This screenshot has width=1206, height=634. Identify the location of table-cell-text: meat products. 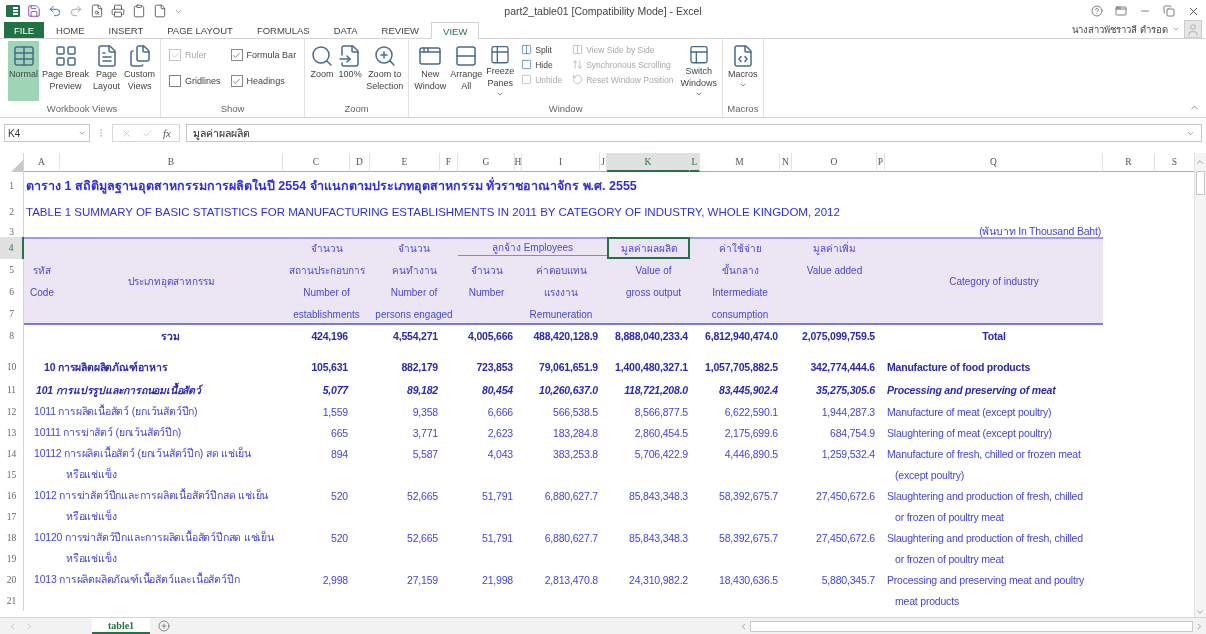
(927, 600).